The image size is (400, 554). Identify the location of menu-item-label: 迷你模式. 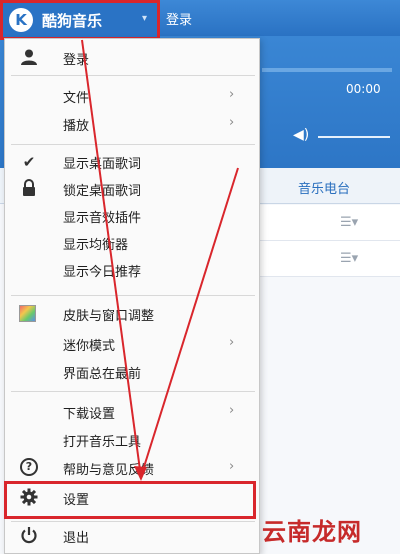
(89, 346).